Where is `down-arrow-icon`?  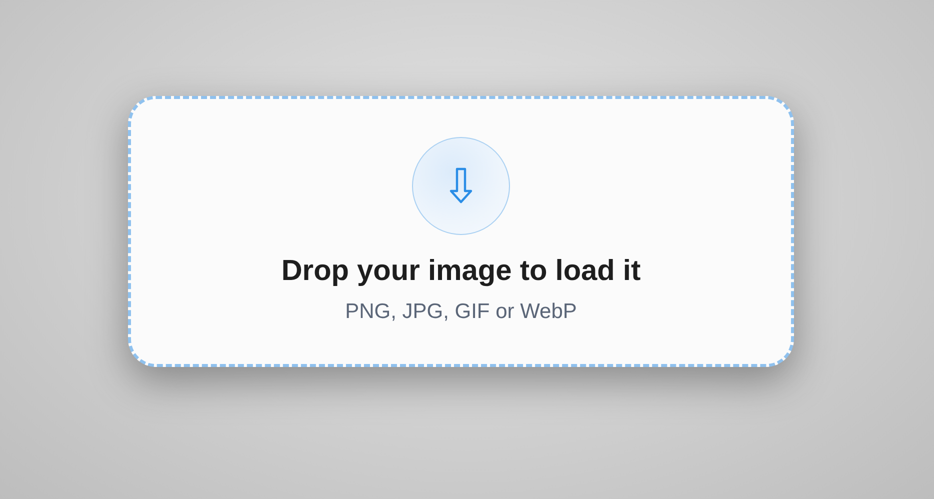
down-arrow-icon is located at coordinates (461, 186).